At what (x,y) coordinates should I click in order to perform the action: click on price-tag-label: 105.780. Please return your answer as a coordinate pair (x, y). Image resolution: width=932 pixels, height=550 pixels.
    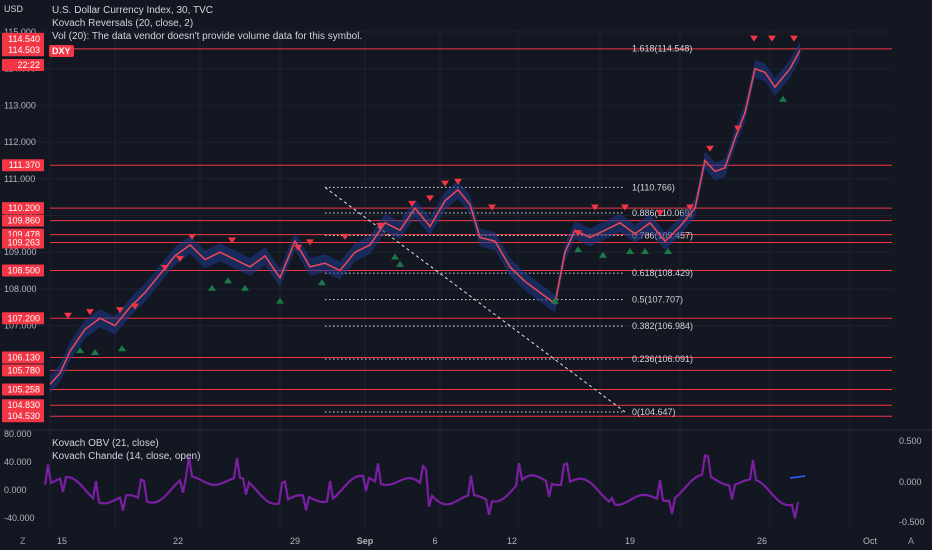
    Looking at the image, I should click on (23, 370).